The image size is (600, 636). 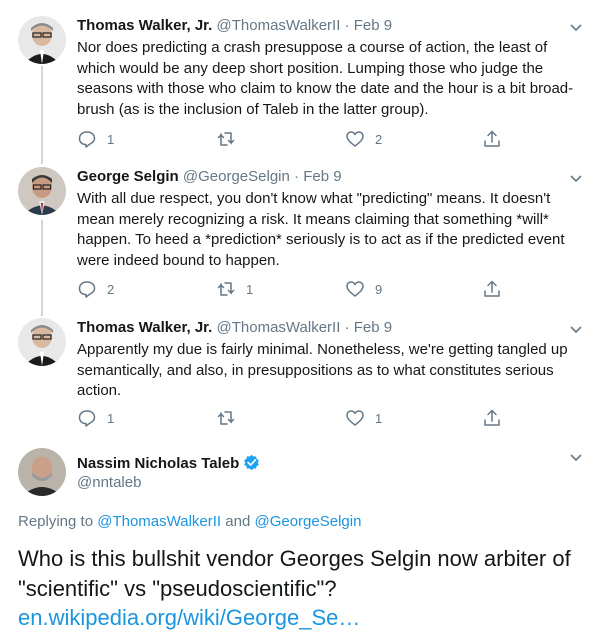 What do you see at coordinates (58, 521) in the screenshot?
I see `replying-prefix: Replying to` at bounding box center [58, 521].